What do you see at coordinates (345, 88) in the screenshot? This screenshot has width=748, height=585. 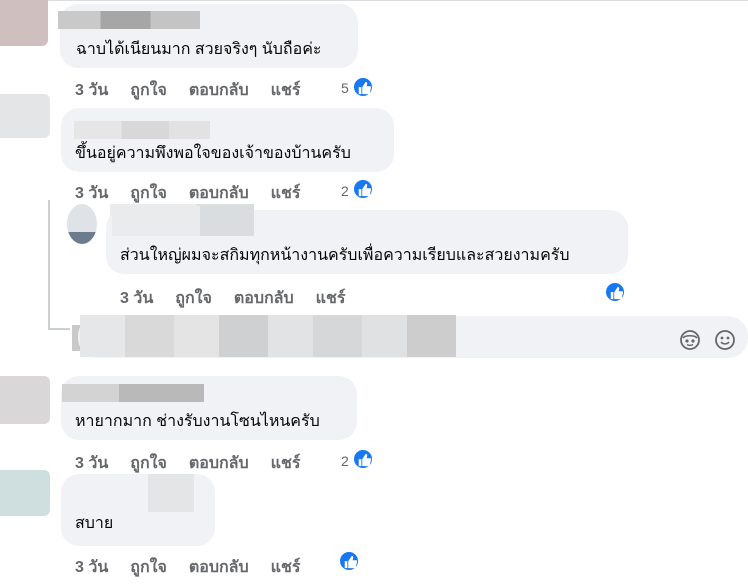 I see `reaction-count: 5` at bounding box center [345, 88].